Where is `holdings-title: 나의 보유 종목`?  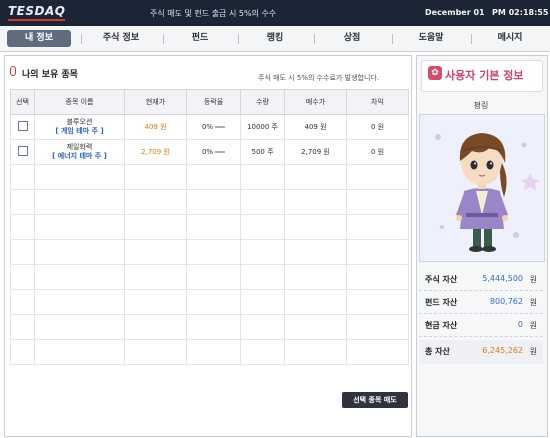
holdings-title: 나의 보유 종목 is located at coordinates (50, 75).